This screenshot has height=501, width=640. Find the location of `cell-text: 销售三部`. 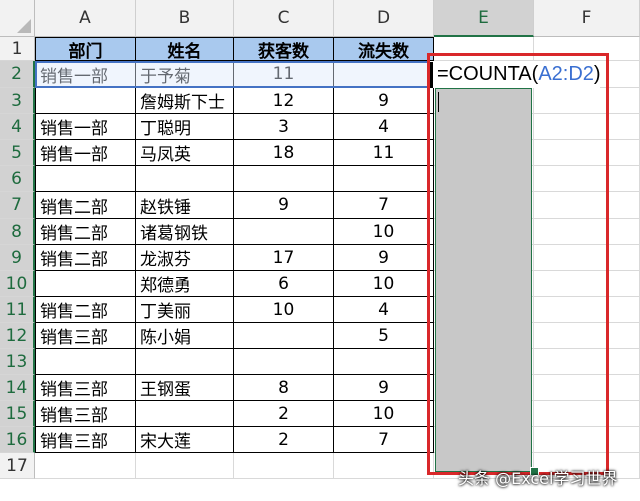

cell-text: 销售三部 is located at coordinates (74, 338).